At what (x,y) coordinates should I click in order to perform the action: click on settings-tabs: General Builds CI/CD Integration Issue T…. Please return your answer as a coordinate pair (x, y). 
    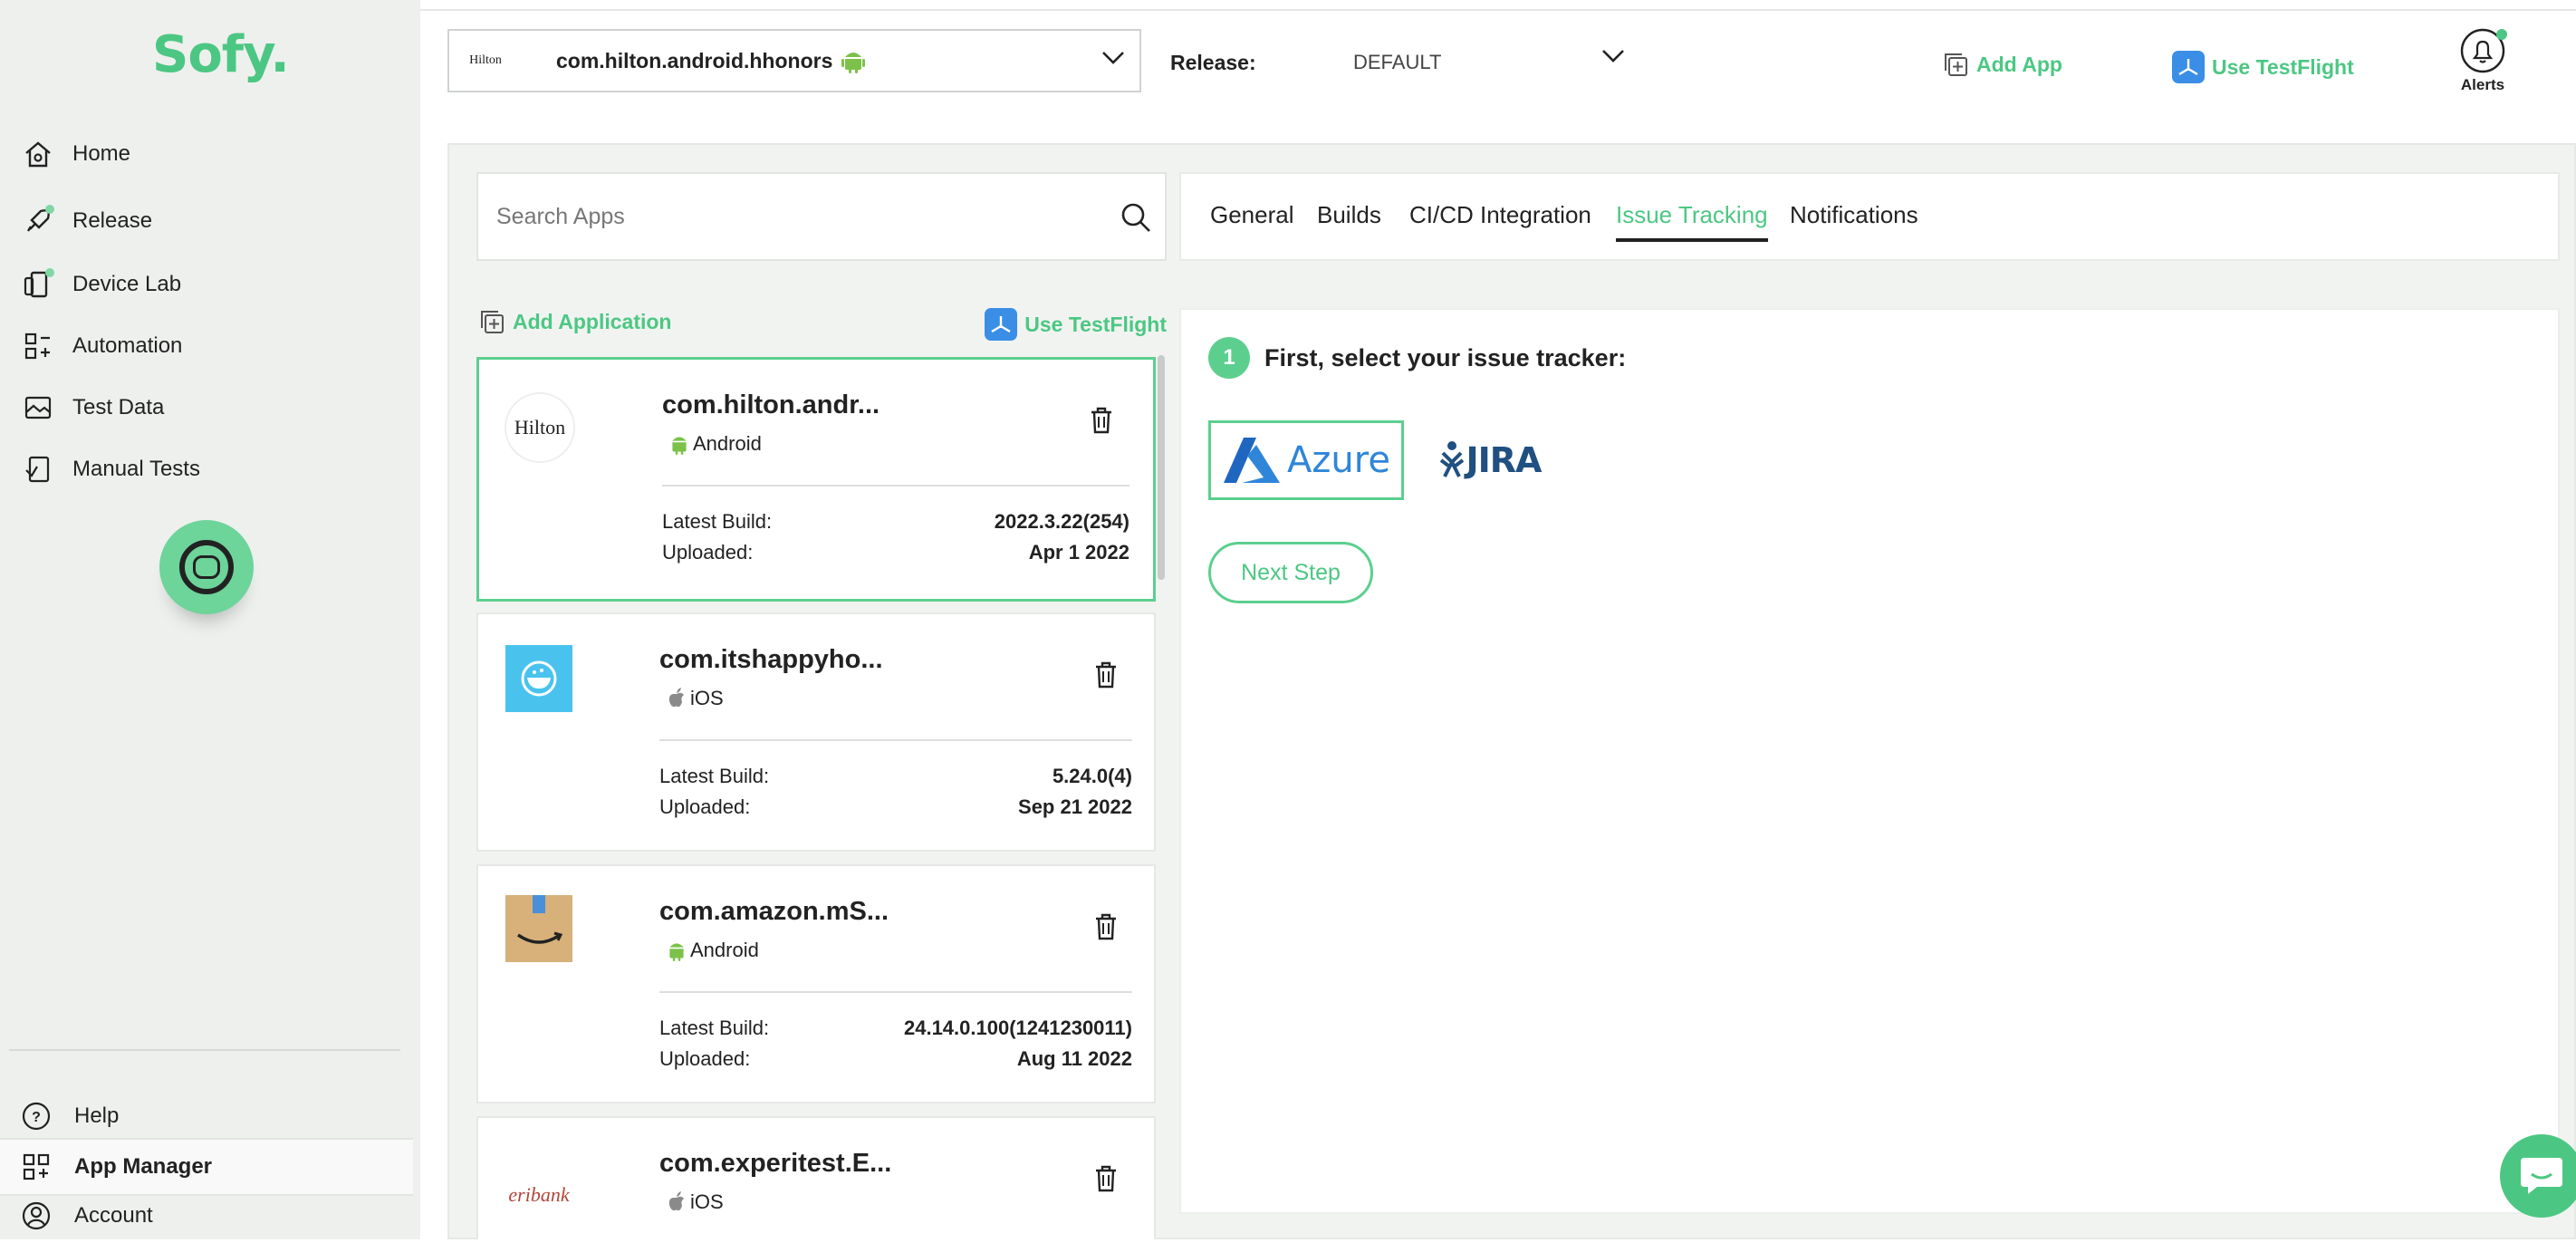
    Looking at the image, I should click on (1869, 216).